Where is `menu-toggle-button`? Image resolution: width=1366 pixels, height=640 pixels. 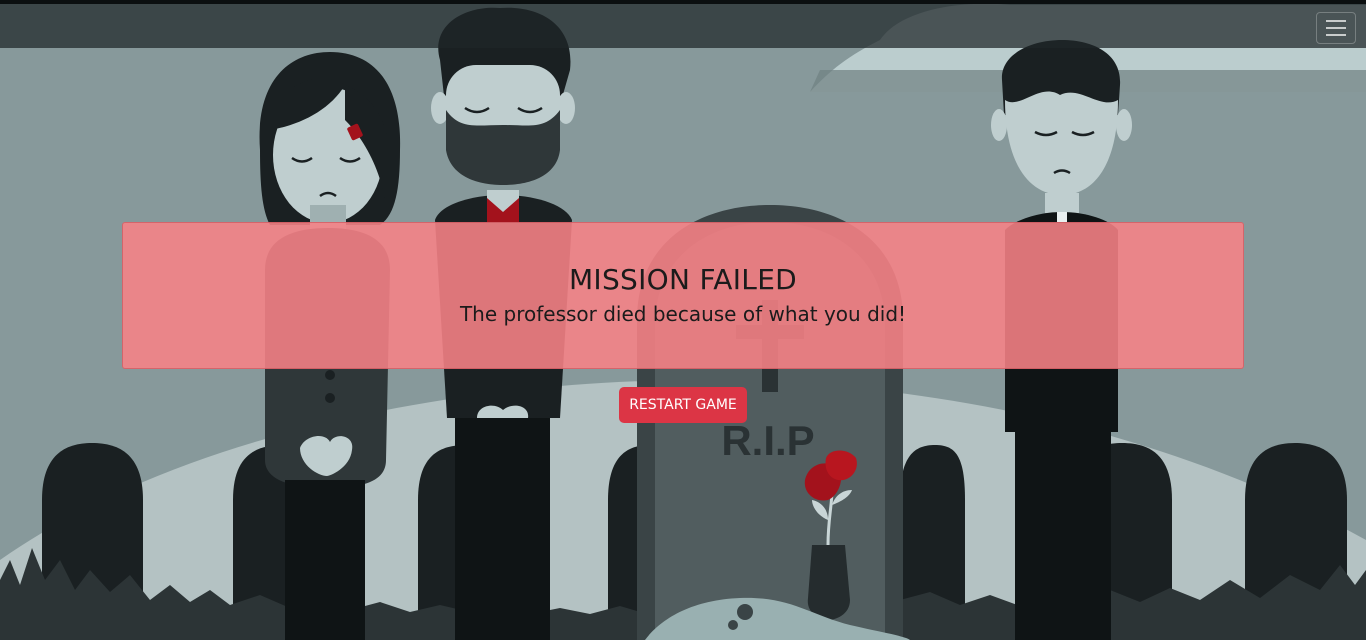
menu-toggle-button is located at coordinates (1336, 28).